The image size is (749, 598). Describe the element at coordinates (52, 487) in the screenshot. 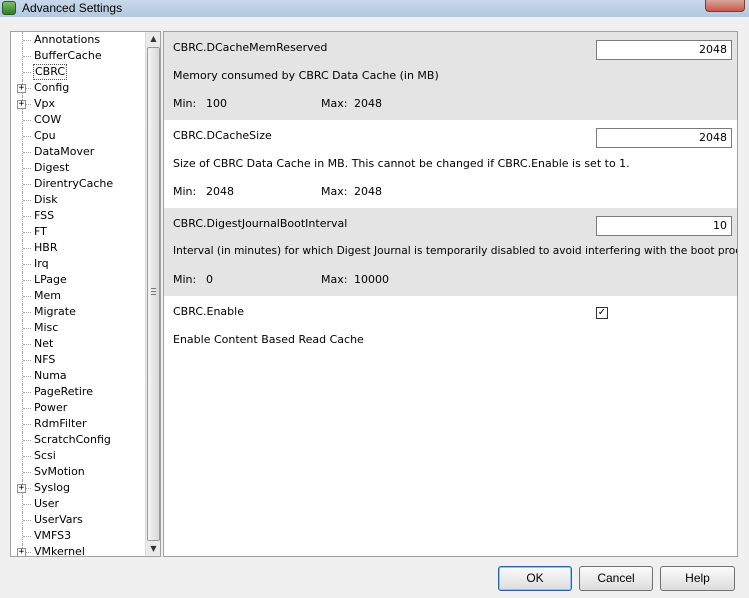

I see `tree-item-label: Syslog` at that location.